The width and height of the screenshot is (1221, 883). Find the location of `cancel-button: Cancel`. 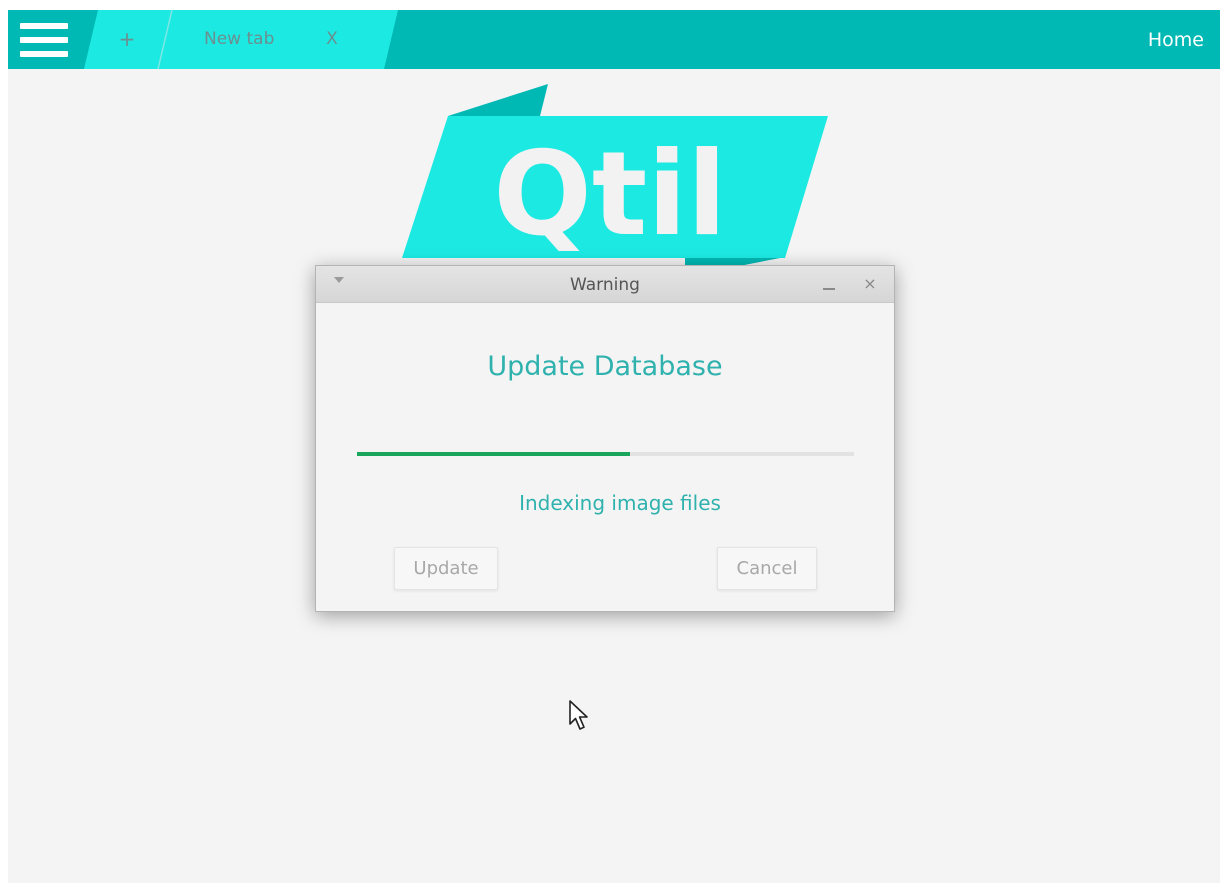

cancel-button: Cancel is located at coordinates (767, 568).